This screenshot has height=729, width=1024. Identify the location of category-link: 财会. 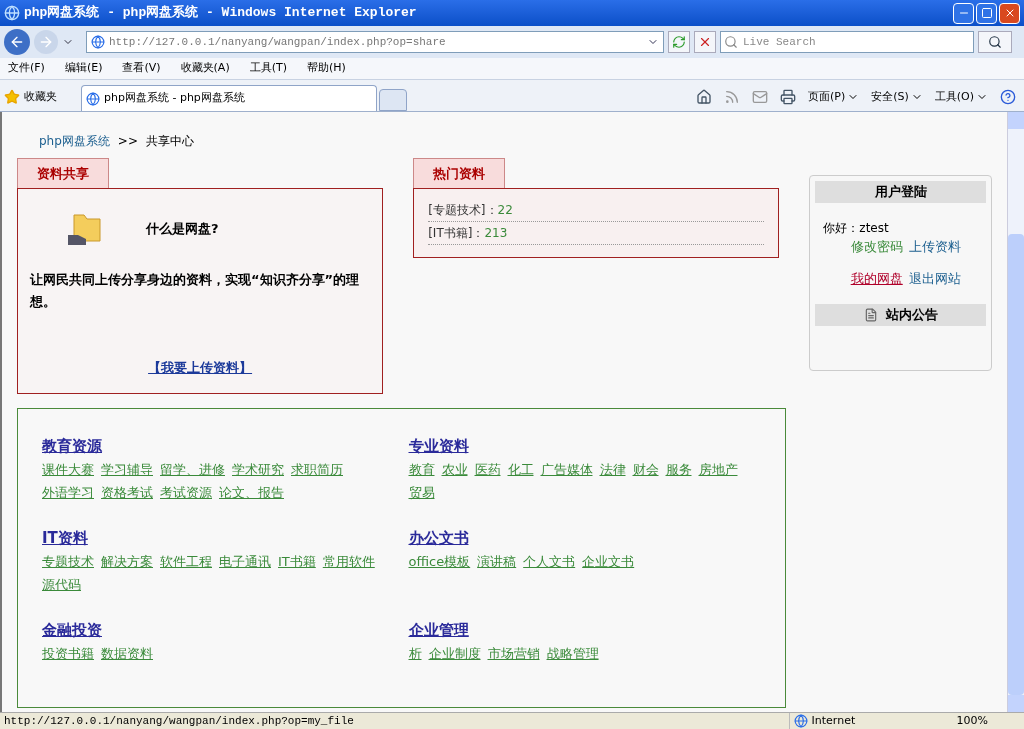
(645, 469).